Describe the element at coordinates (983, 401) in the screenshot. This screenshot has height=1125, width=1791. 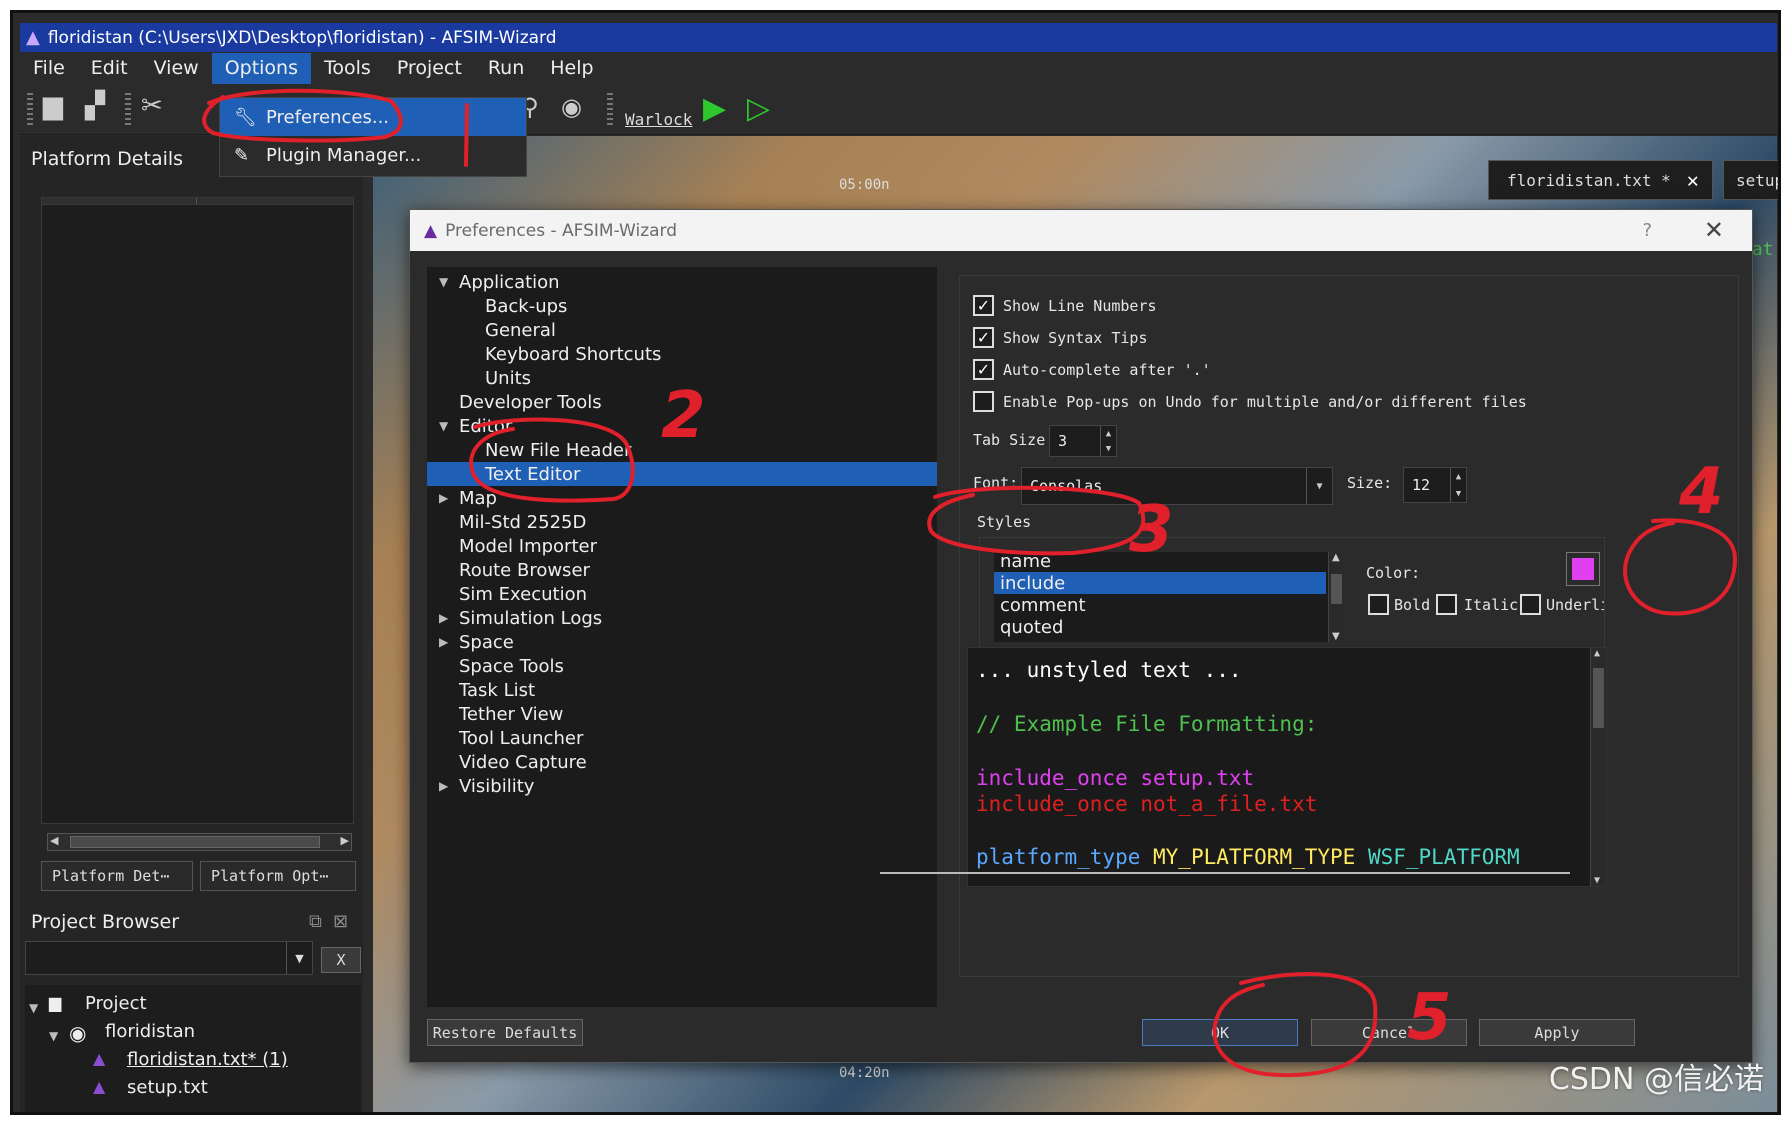
I see `undo-popups-checkbox` at that location.